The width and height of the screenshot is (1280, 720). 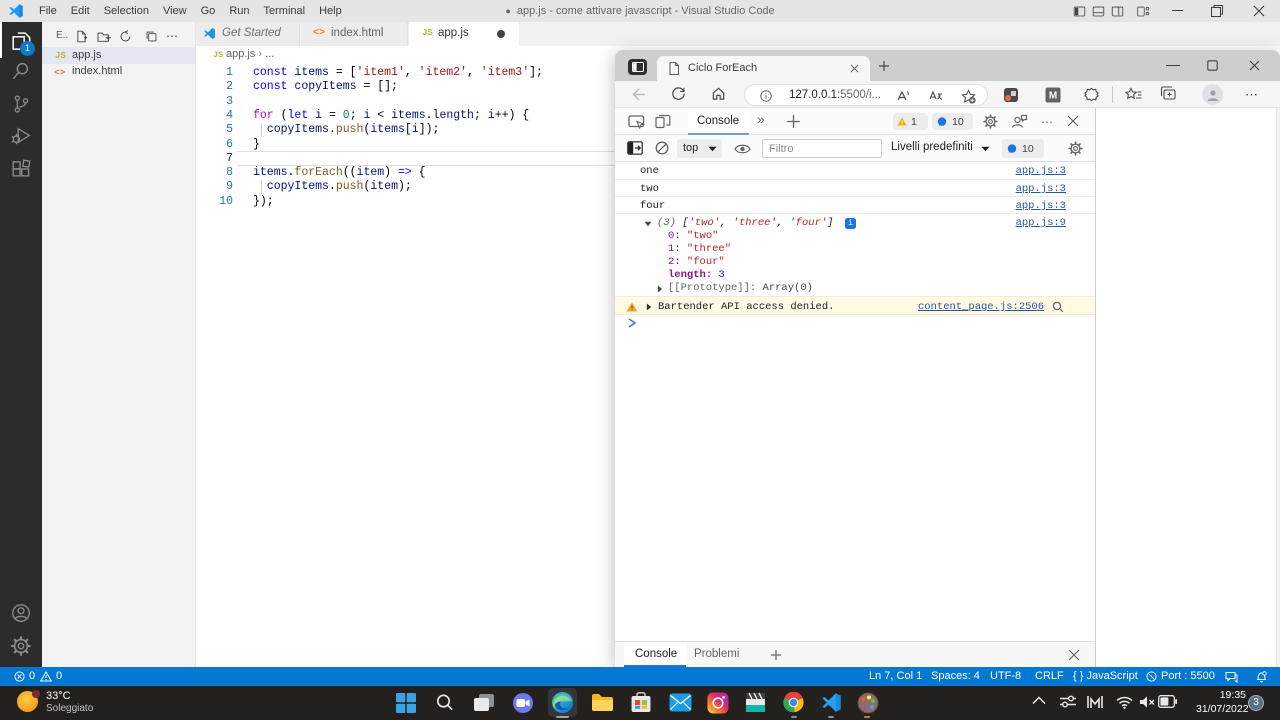 I want to click on svg-text: M, so click(x=1053, y=96).